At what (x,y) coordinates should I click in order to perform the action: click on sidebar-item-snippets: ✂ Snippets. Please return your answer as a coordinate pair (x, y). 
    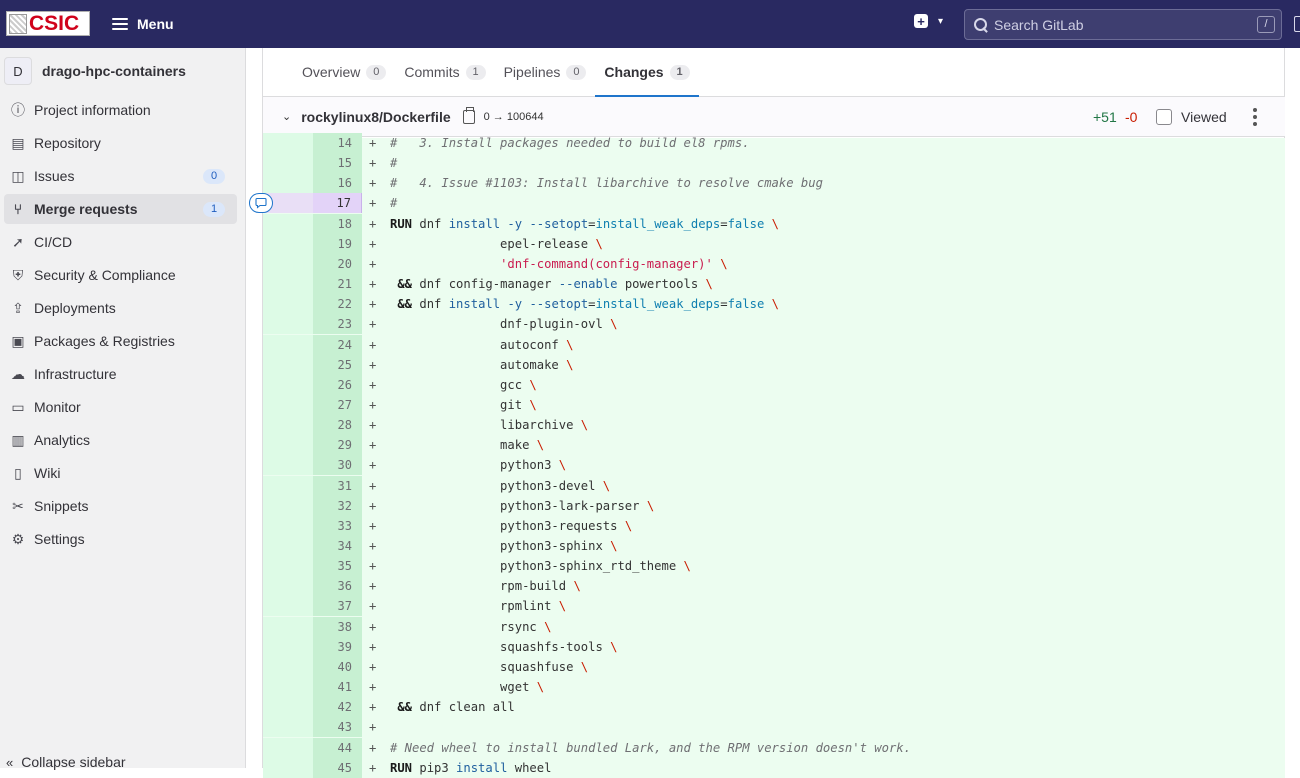
    Looking at the image, I should click on (120, 506).